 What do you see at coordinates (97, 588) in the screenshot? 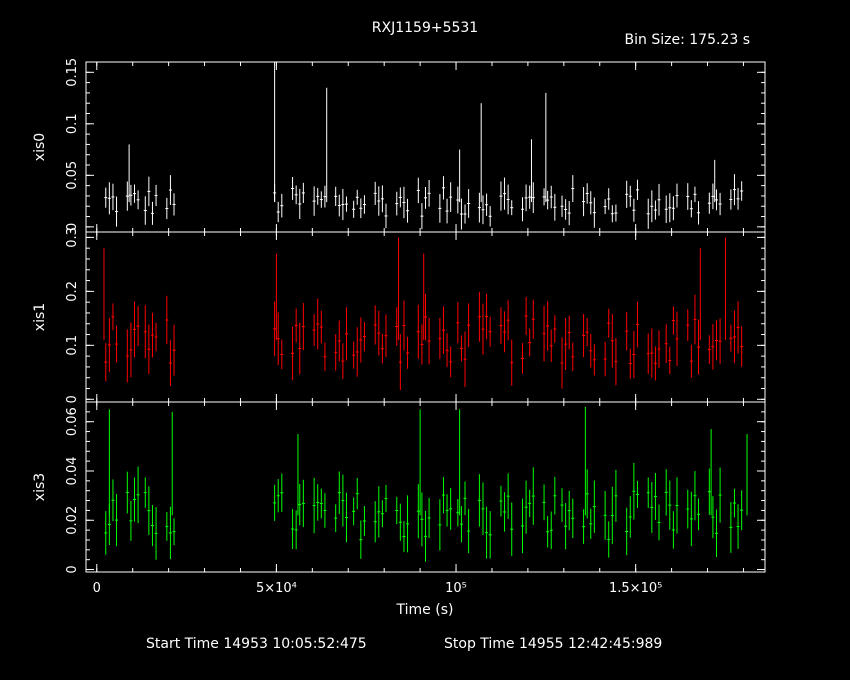
I see `x-tick-label: 0` at bounding box center [97, 588].